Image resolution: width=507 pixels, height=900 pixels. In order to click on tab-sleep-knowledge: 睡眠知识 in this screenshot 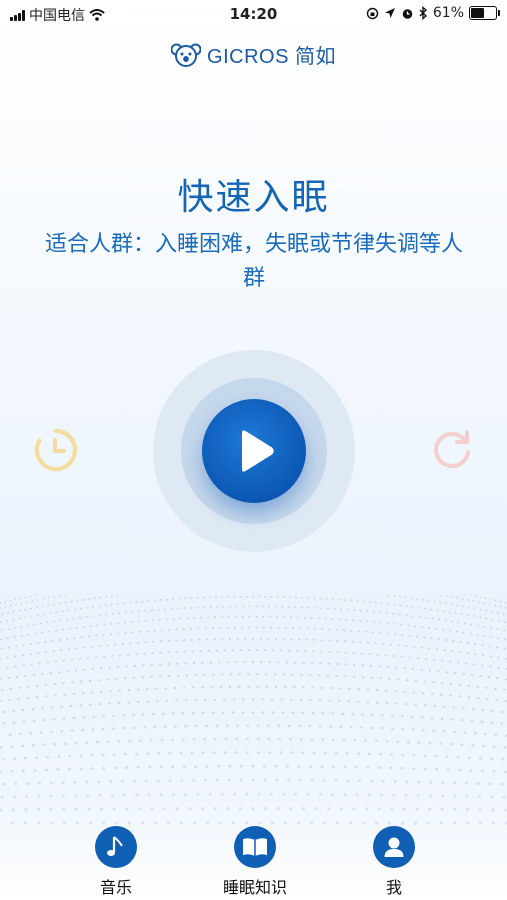, I will do `click(255, 862)`.